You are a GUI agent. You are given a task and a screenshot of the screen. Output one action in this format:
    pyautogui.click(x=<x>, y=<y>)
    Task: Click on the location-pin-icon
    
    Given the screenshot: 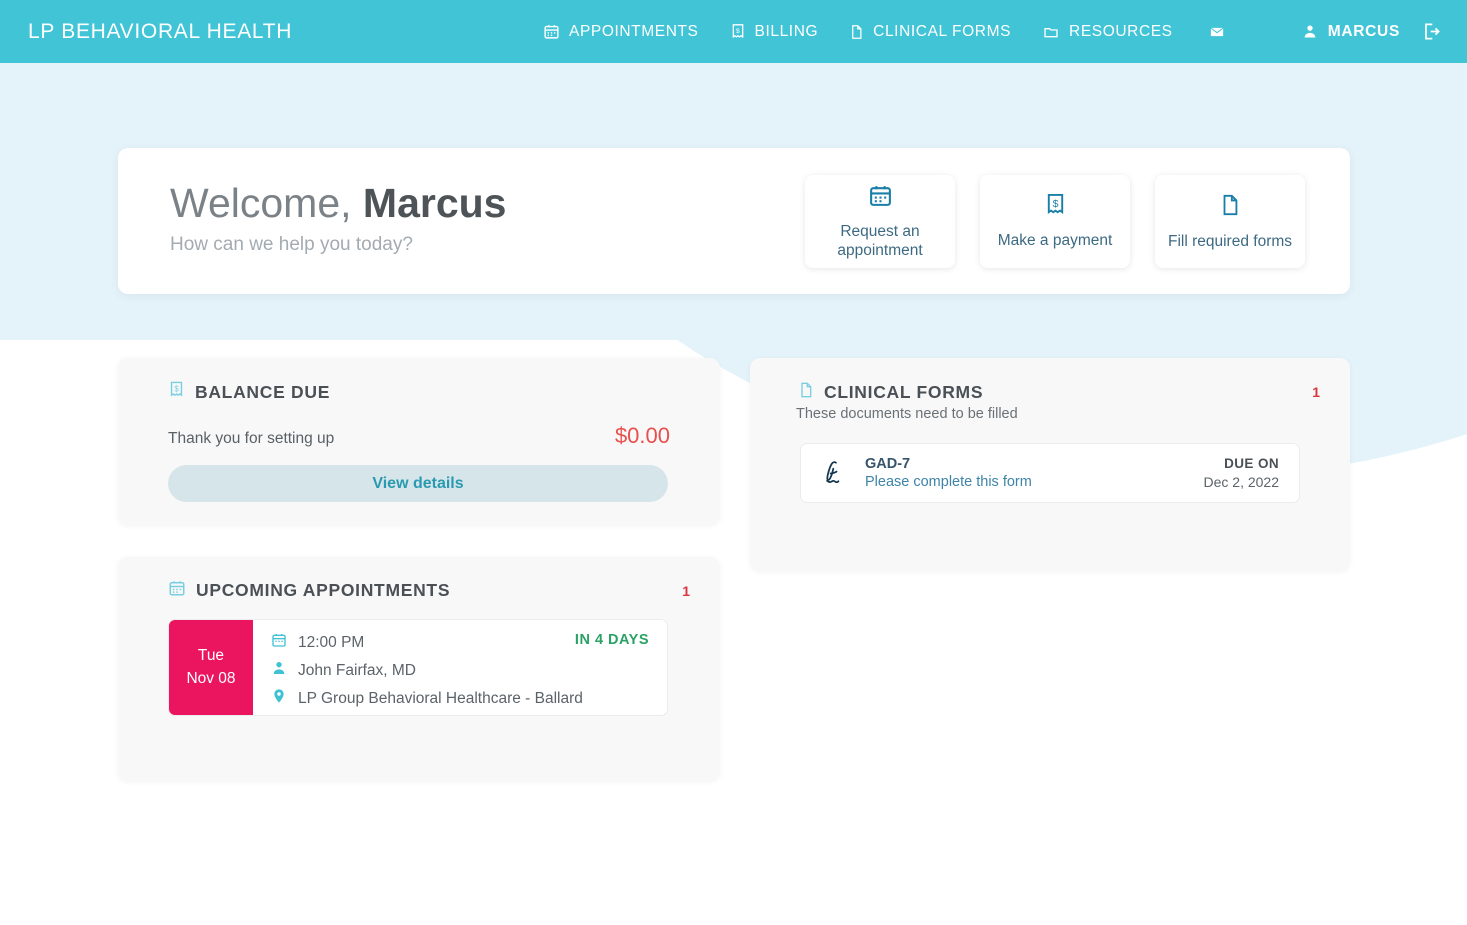 What is the action you would take?
    pyautogui.click(x=279, y=698)
    